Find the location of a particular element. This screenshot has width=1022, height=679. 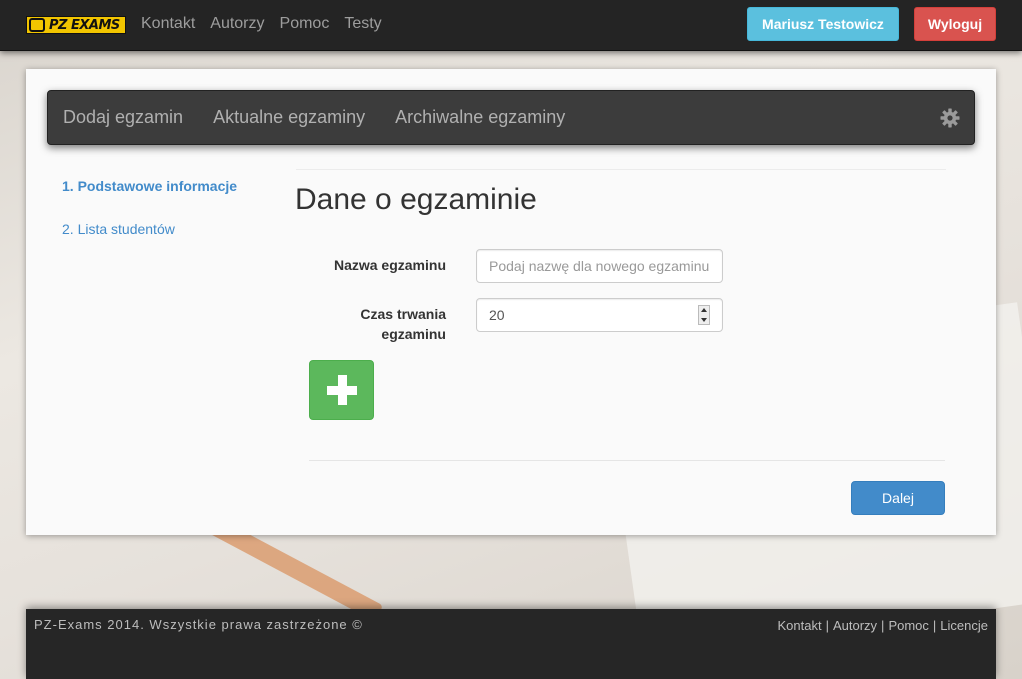

next-button: Dalej is located at coordinates (898, 498).